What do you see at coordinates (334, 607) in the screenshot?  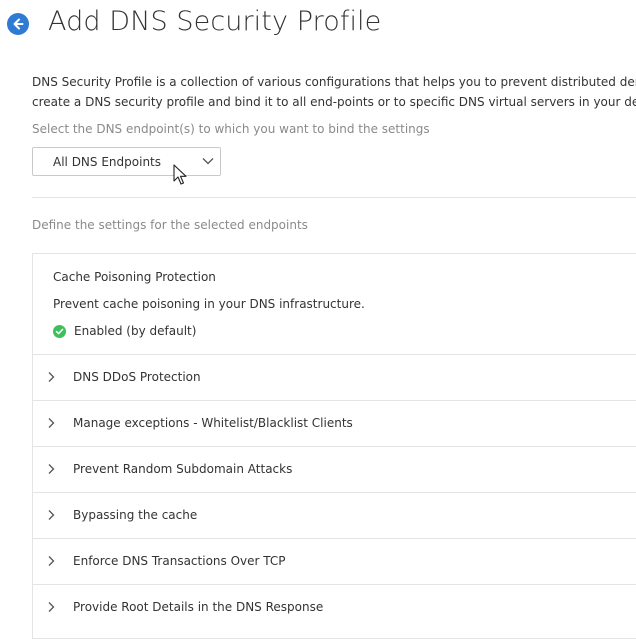 I see `accordion-root-details: Provide Root Details in the DNS Response` at bounding box center [334, 607].